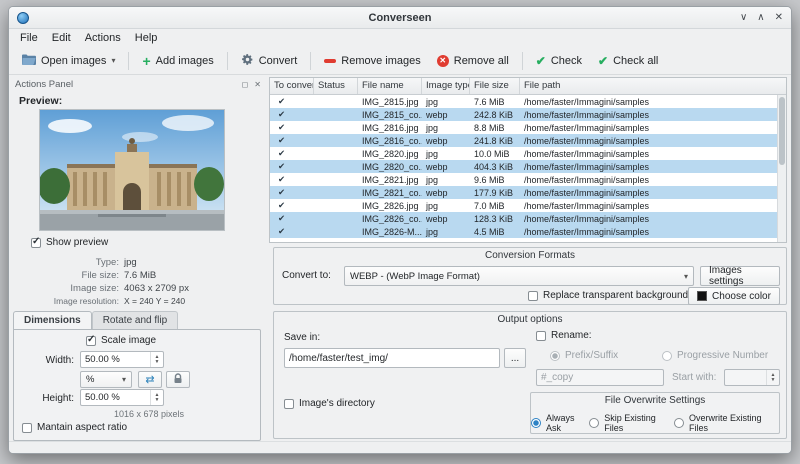 This screenshot has height=464, width=800. What do you see at coordinates (257, 84) in the screenshot?
I see `close-panel-icon: ✕` at bounding box center [257, 84].